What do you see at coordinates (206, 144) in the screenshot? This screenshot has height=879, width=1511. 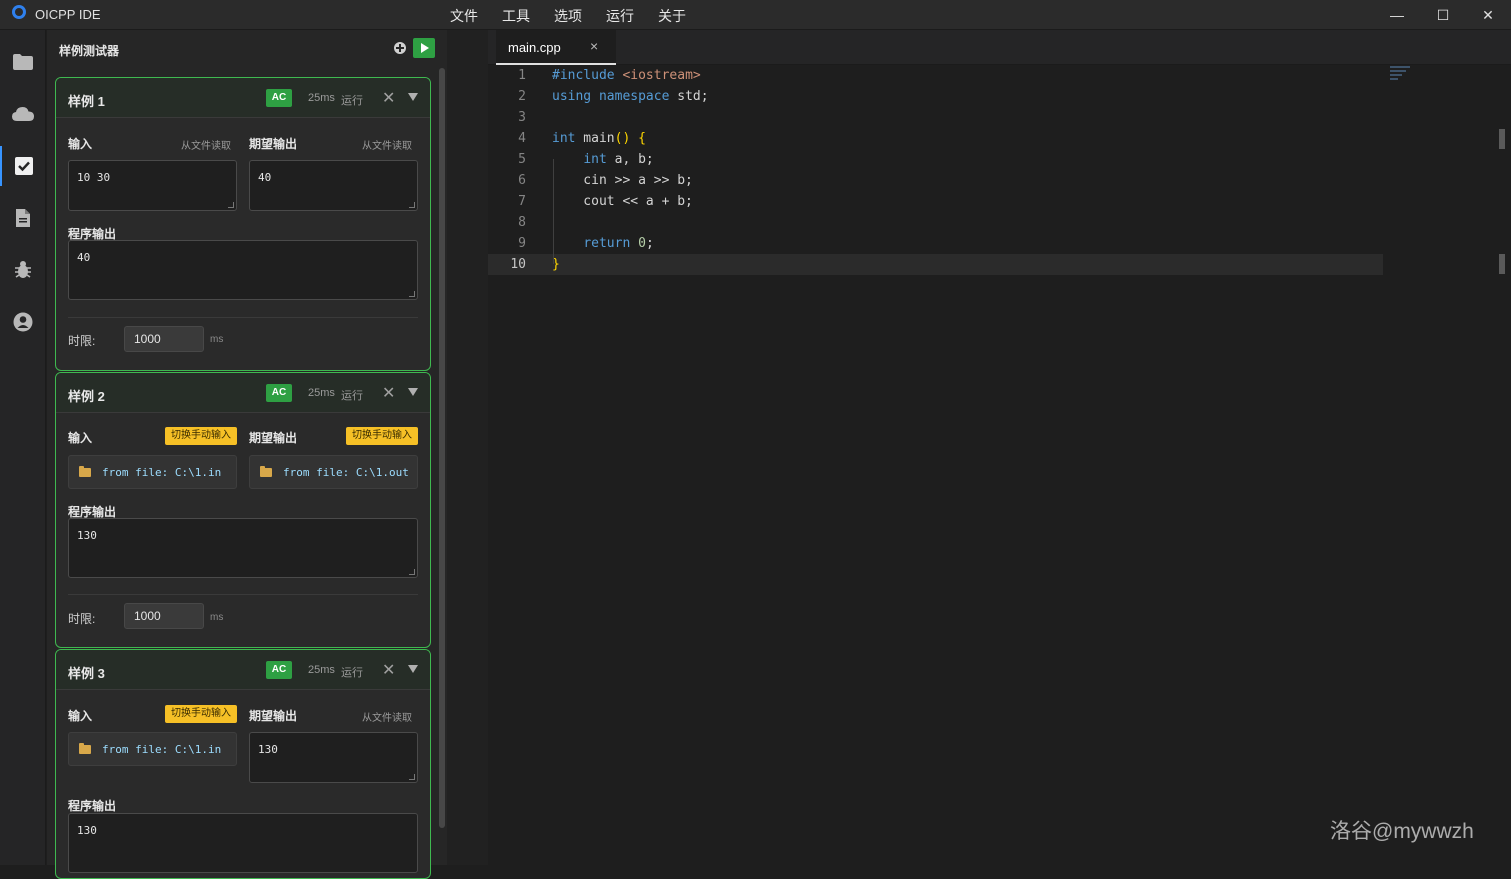 I see `input-read-from-file-button: 从文件读取` at bounding box center [206, 144].